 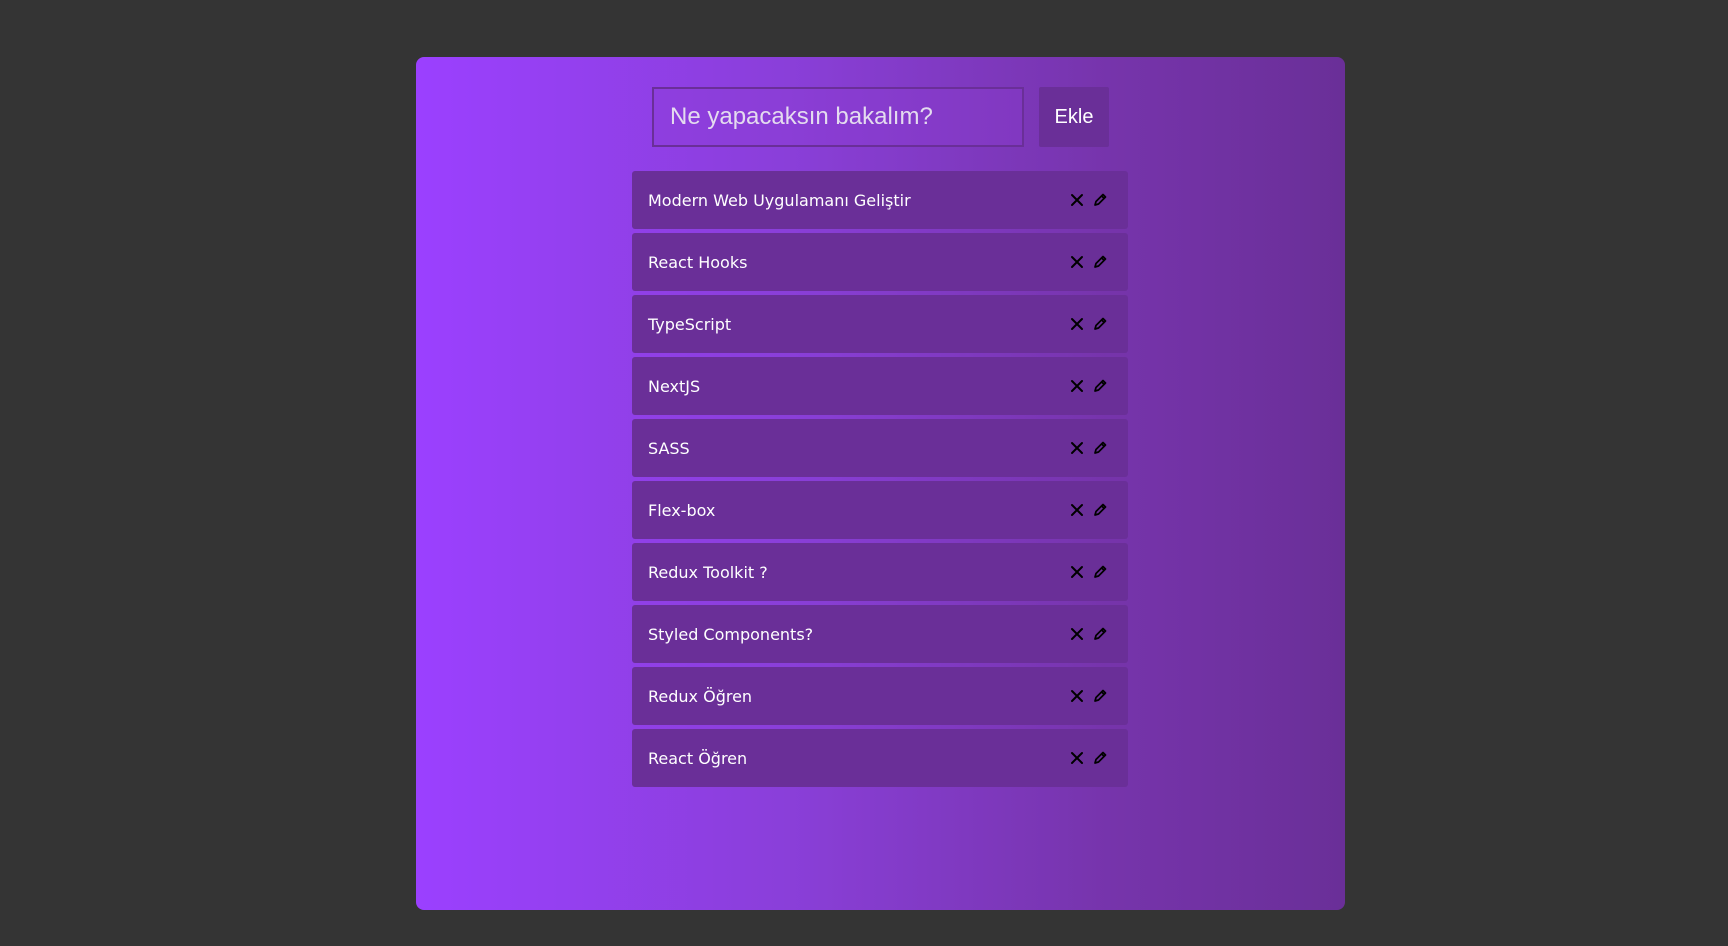 What do you see at coordinates (690, 324) in the screenshot?
I see `todo-text: TypeScript` at bounding box center [690, 324].